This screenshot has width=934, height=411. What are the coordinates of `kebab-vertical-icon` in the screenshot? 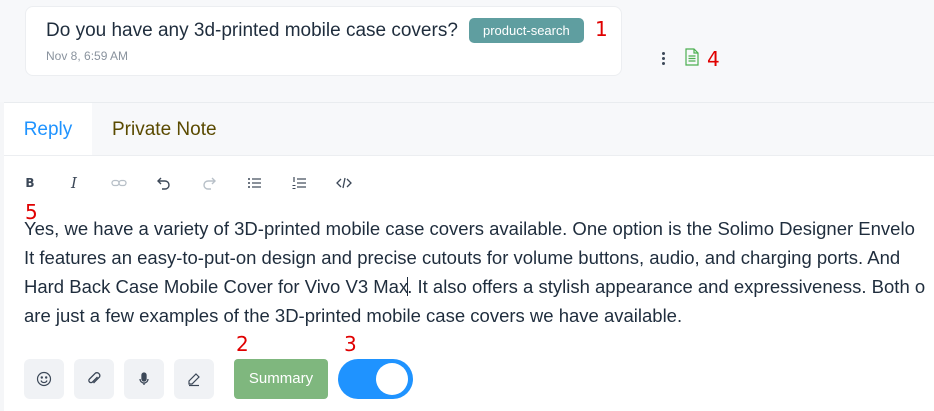 It's located at (663, 58).